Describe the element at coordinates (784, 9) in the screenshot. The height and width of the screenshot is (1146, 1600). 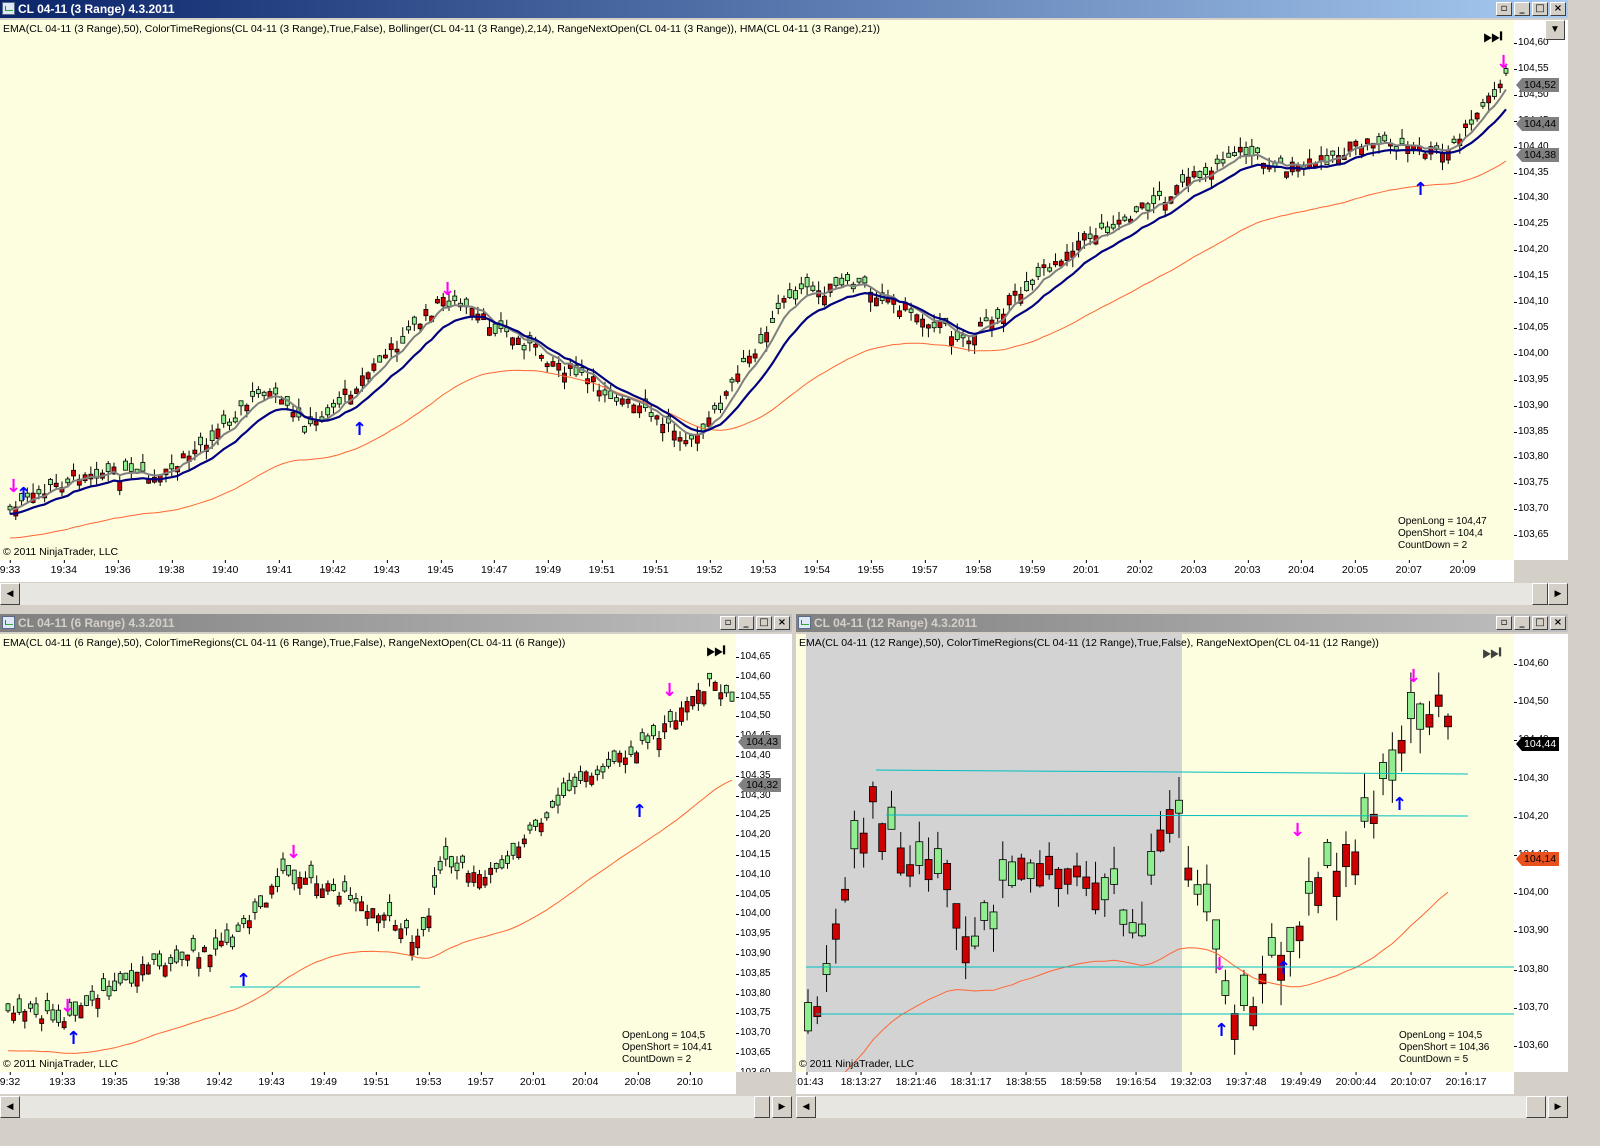
I see `title-bar: CL 04-11 (3 Range) 4.3.2011 ▫ _ □ ×` at that location.